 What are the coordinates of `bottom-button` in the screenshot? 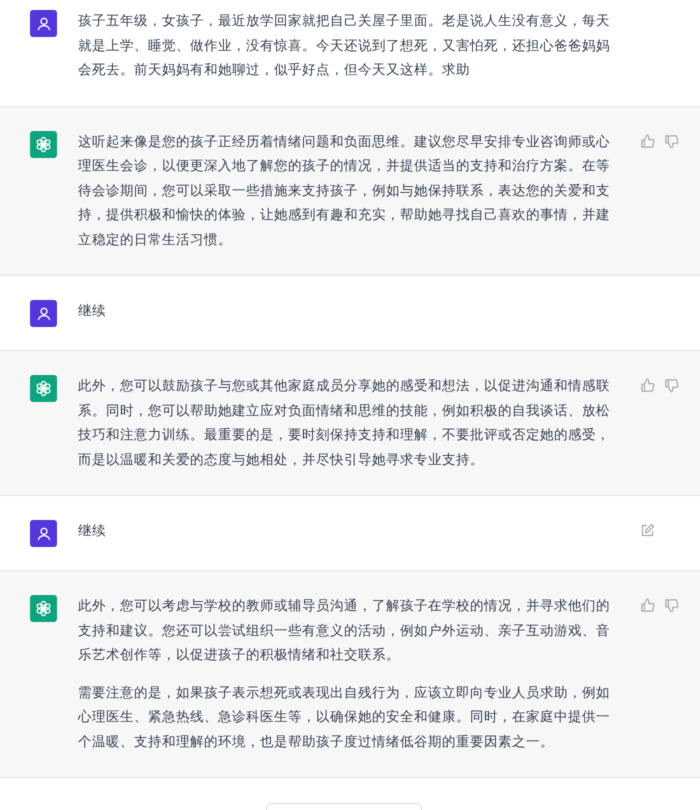 It's located at (344, 806).